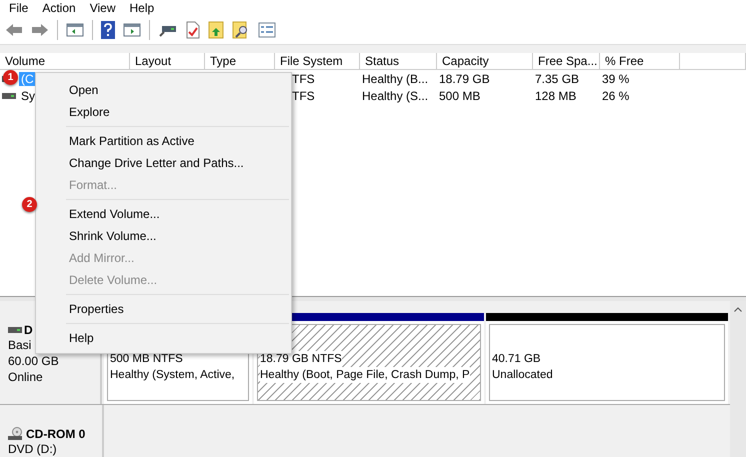 The image size is (746, 457). What do you see at coordinates (56, 434) in the screenshot?
I see `disk-name: CD-ROM 0` at bounding box center [56, 434].